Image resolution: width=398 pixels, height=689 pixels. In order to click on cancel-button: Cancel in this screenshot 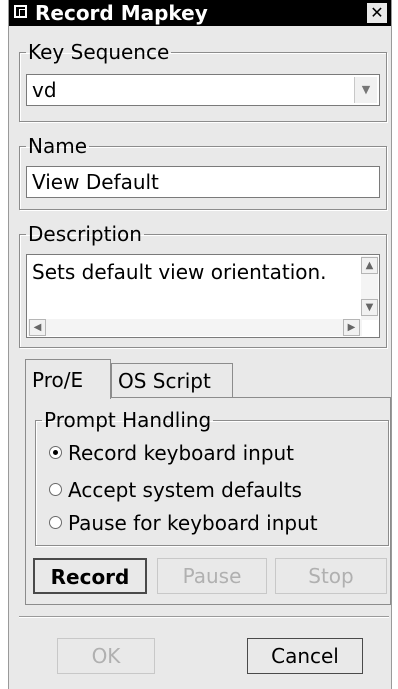, I will do `click(305, 656)`.